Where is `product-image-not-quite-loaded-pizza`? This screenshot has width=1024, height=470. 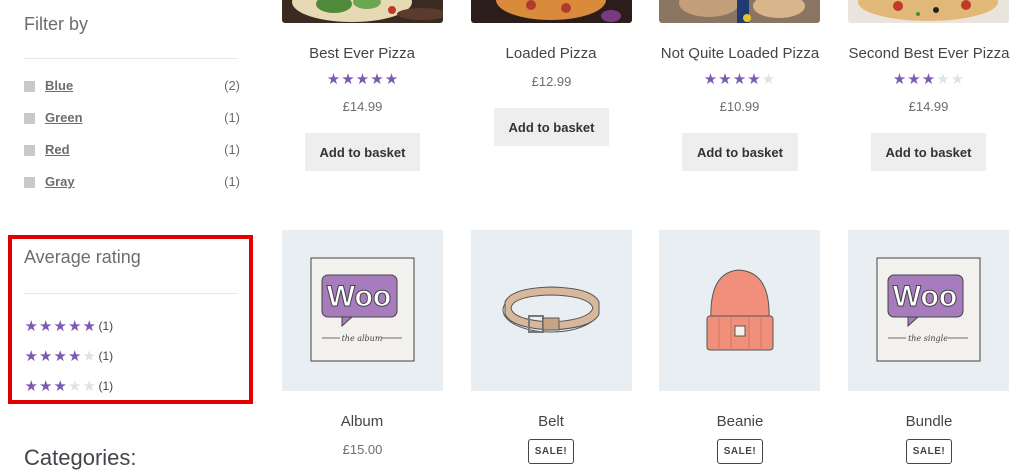 product-image-not-quite-loaded-pizza is located at coordinates (739, 11).